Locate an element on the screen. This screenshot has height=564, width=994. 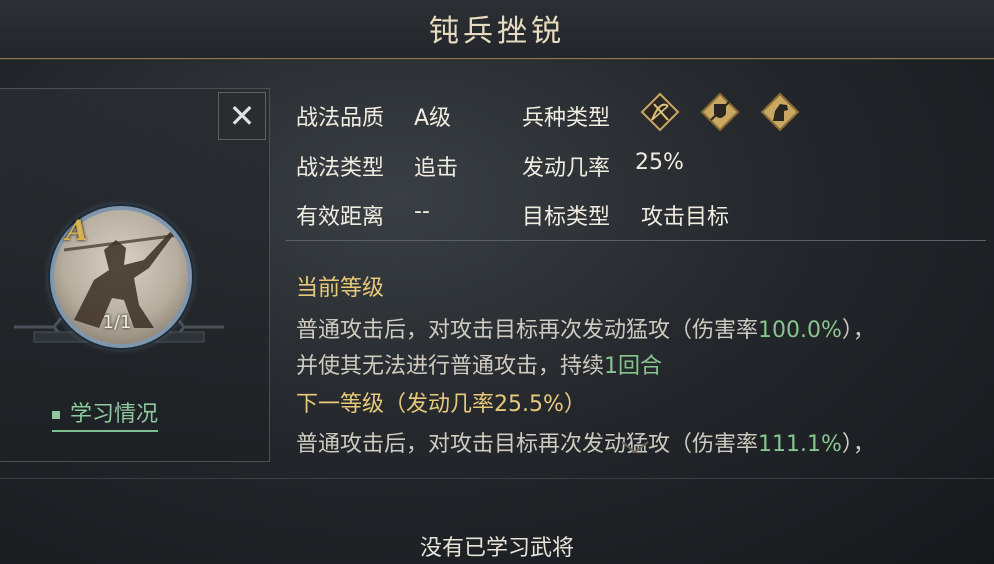
target-type-value: 攻击目标 is located at coordinates (685, 217).